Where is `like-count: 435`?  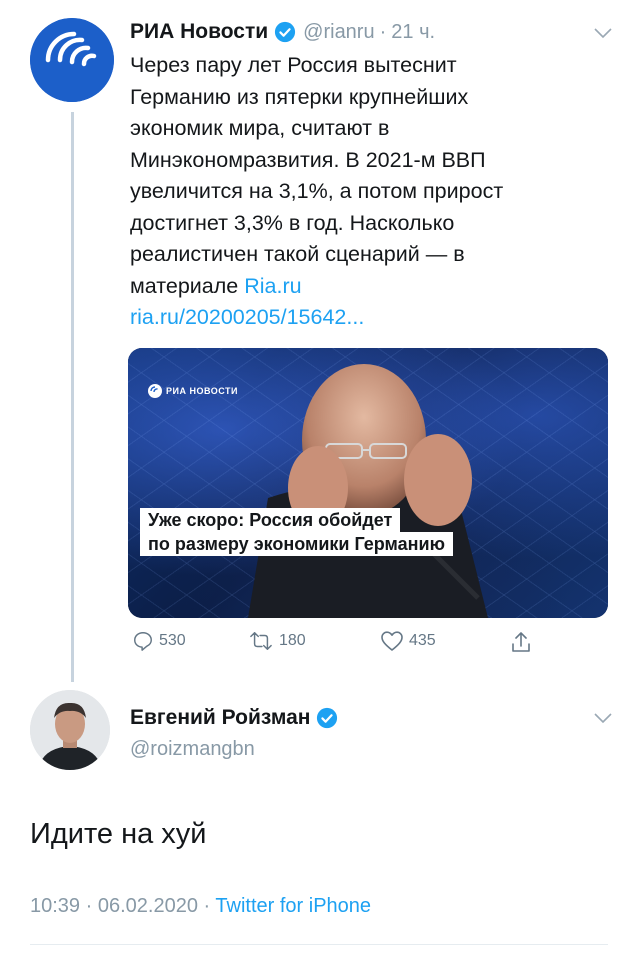
like-count: 435 is located at coordinates (422, 640).